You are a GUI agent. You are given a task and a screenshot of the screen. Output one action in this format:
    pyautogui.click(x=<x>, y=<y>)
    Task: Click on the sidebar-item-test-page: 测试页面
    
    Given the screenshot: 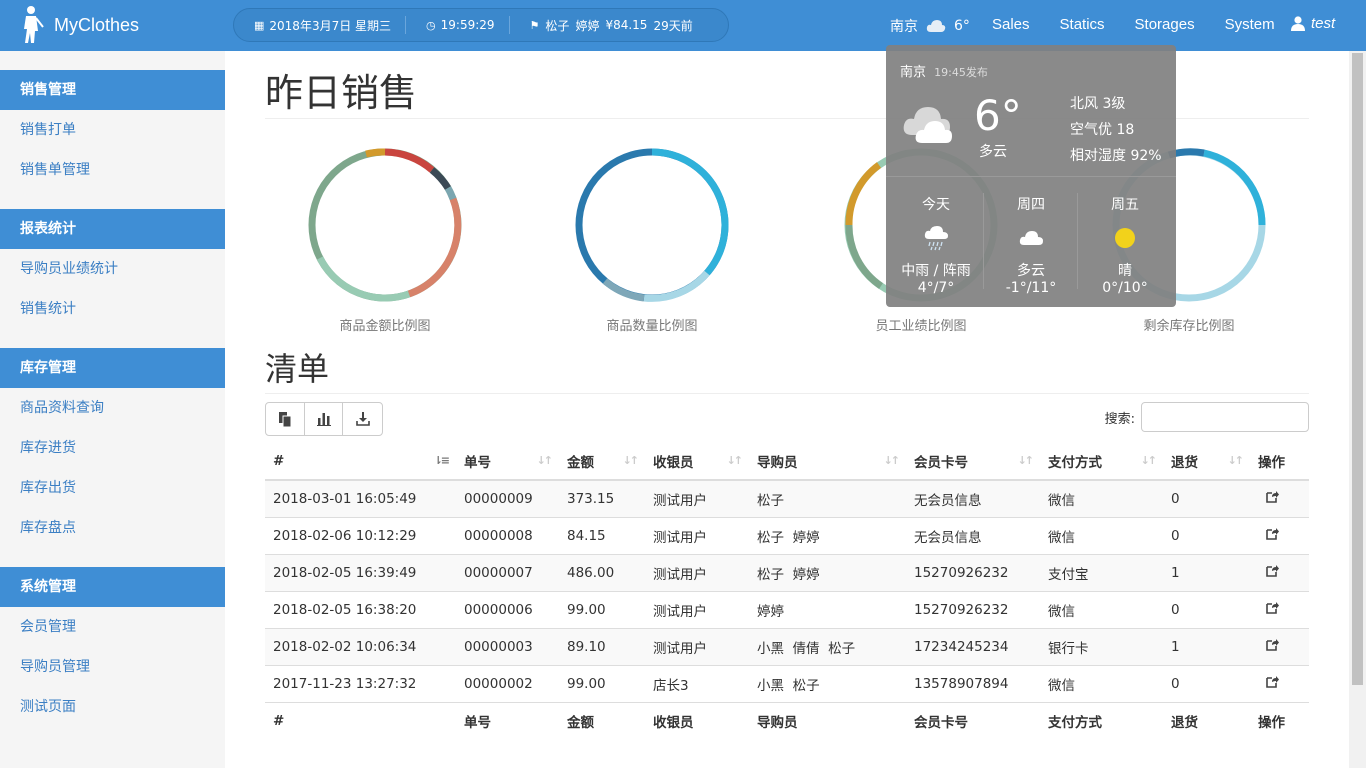 What is the action you would take?
    pyautogui.click(x=112, y=707)
    